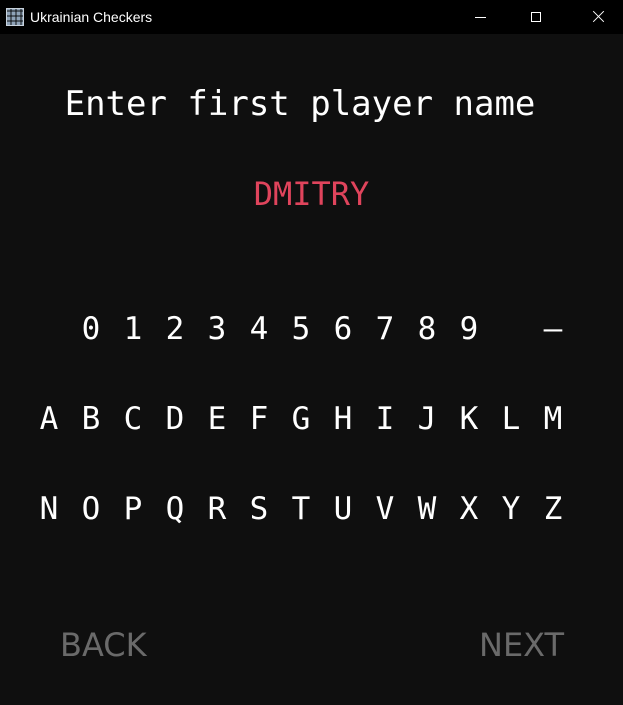  I want to click on key-k: K, so click(469, 419).